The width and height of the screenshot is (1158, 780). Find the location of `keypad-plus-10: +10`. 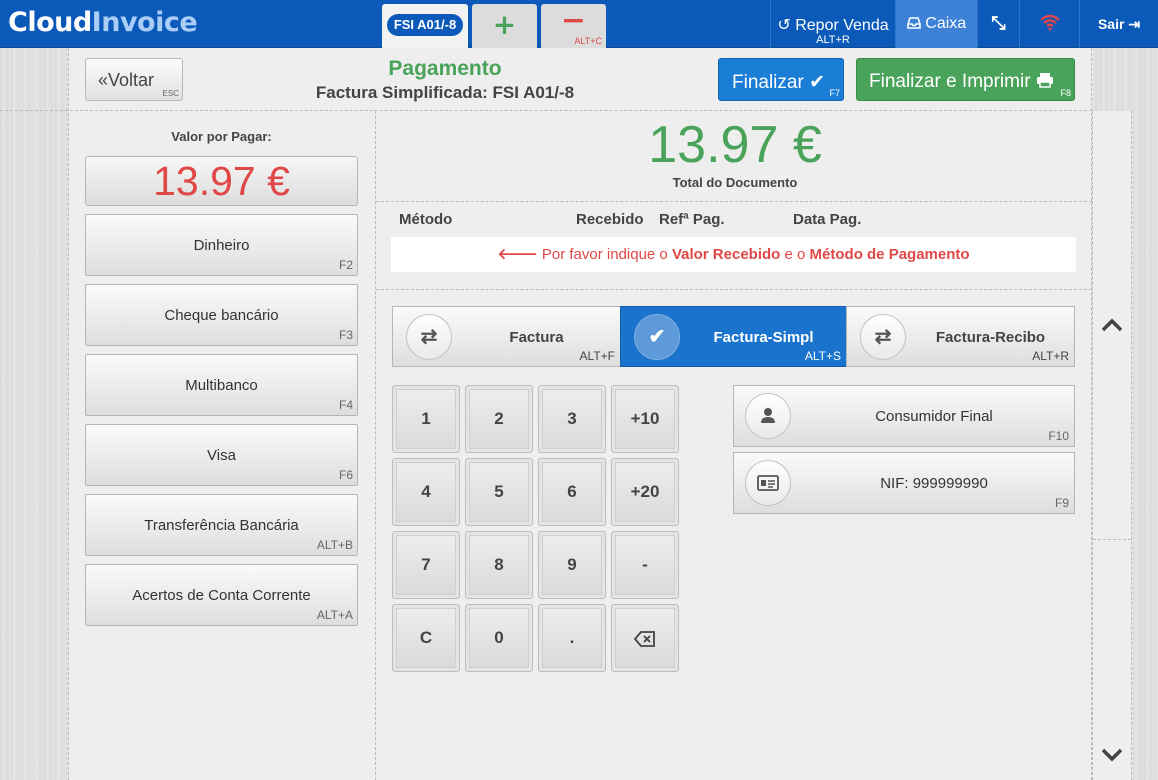

keypad-plus-10: +10 is located at coordinates (645, 419).